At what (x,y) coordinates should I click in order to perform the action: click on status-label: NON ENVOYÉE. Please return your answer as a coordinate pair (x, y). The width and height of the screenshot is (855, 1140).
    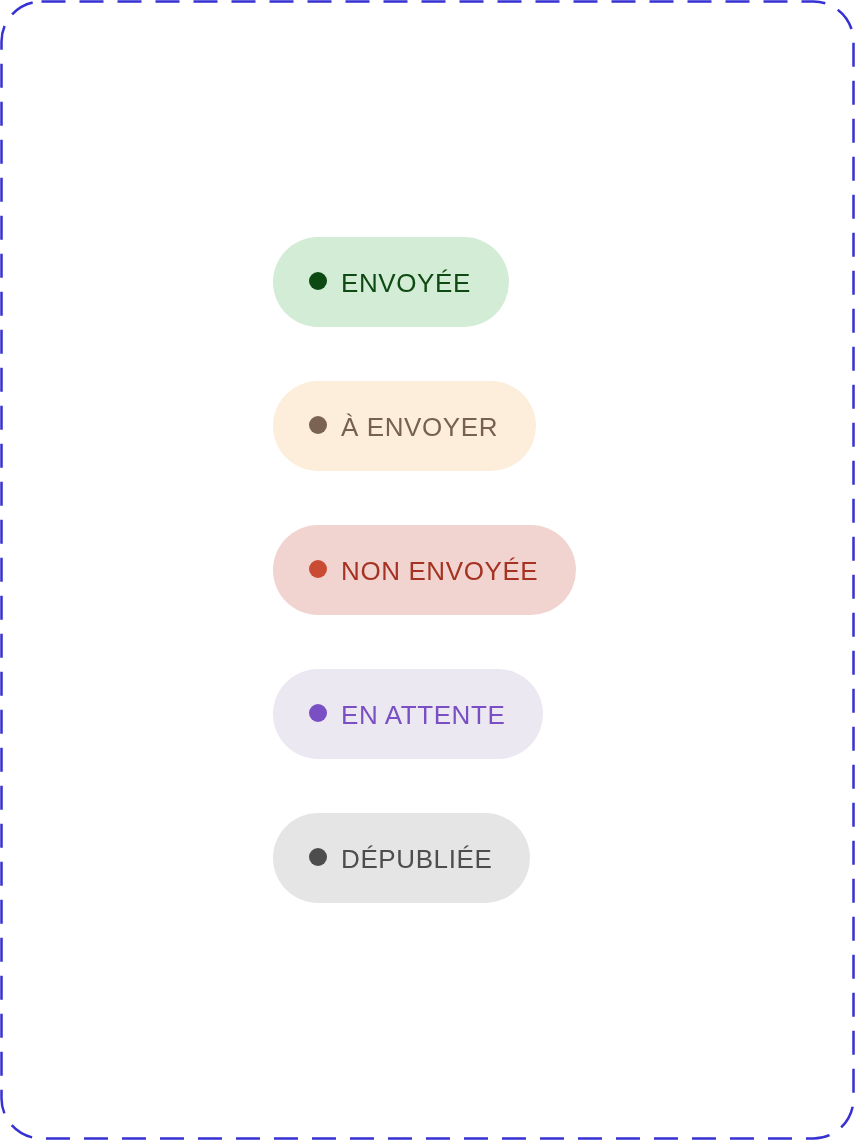
    Looking at the image, I should click on (440, 570).